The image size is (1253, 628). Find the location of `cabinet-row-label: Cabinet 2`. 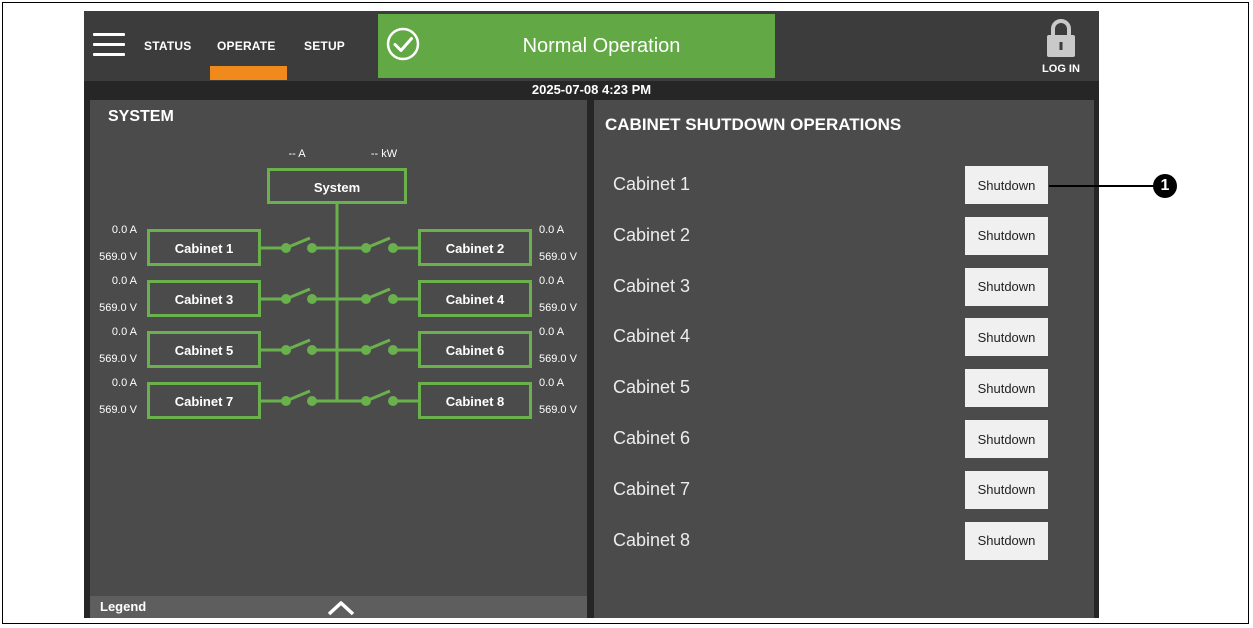

cabinet-row-label: Cabinet 2 is located at coordinates (652, 234).